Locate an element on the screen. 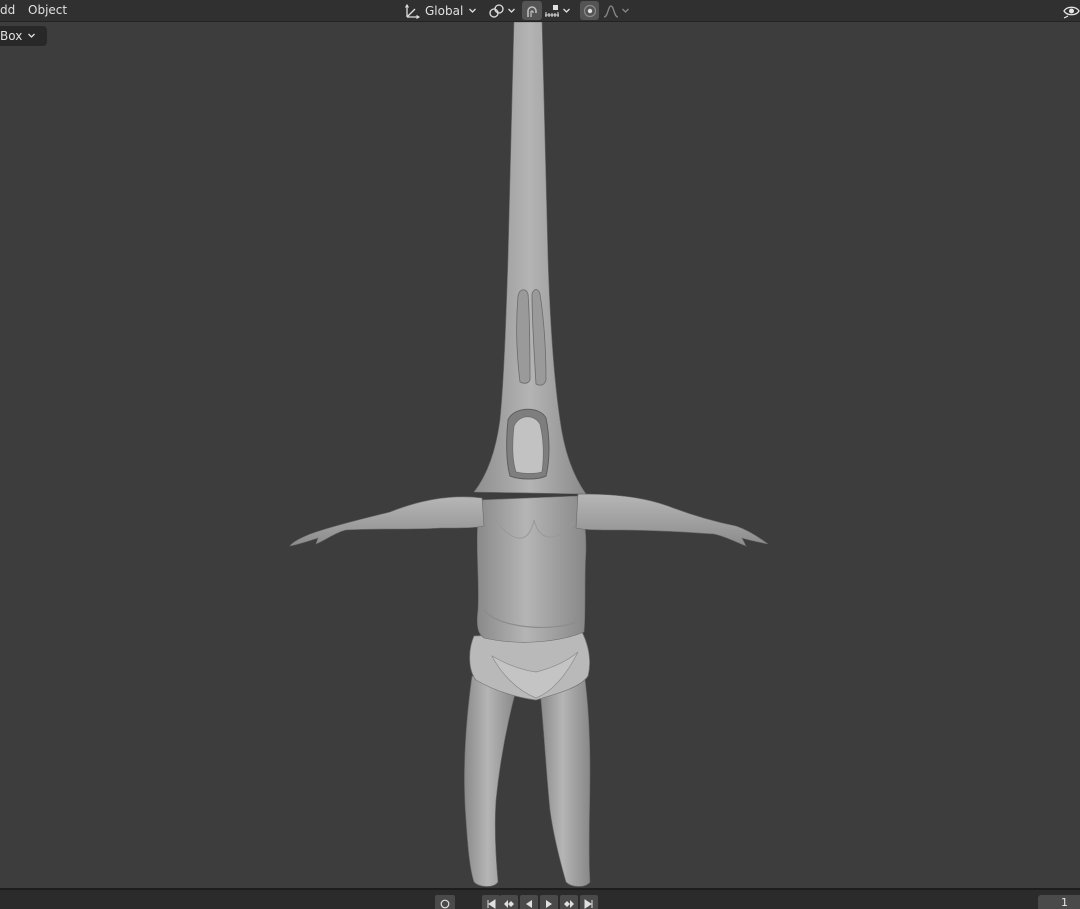 This screenshot has width=1080, height=909. transform-orientation-dropdown: Global is located at coordinates (440, 10).